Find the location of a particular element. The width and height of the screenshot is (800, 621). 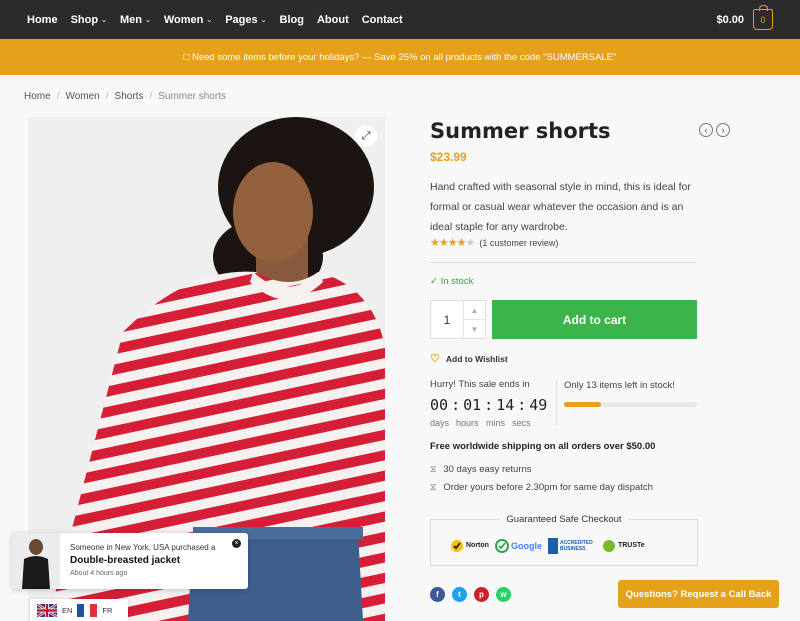

nav-item-label: Blog is located at coordinates (291, 19).